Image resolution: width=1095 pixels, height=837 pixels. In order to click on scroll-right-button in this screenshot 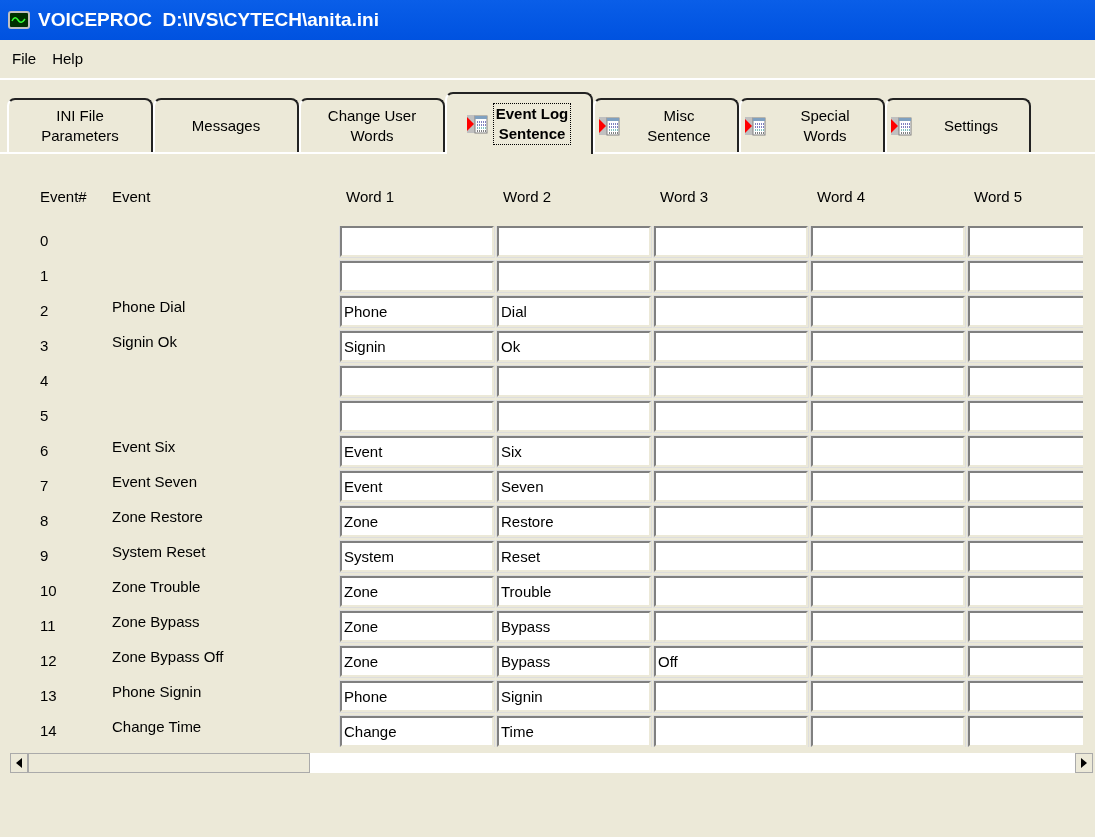, I will do `click(1084, 763)`.